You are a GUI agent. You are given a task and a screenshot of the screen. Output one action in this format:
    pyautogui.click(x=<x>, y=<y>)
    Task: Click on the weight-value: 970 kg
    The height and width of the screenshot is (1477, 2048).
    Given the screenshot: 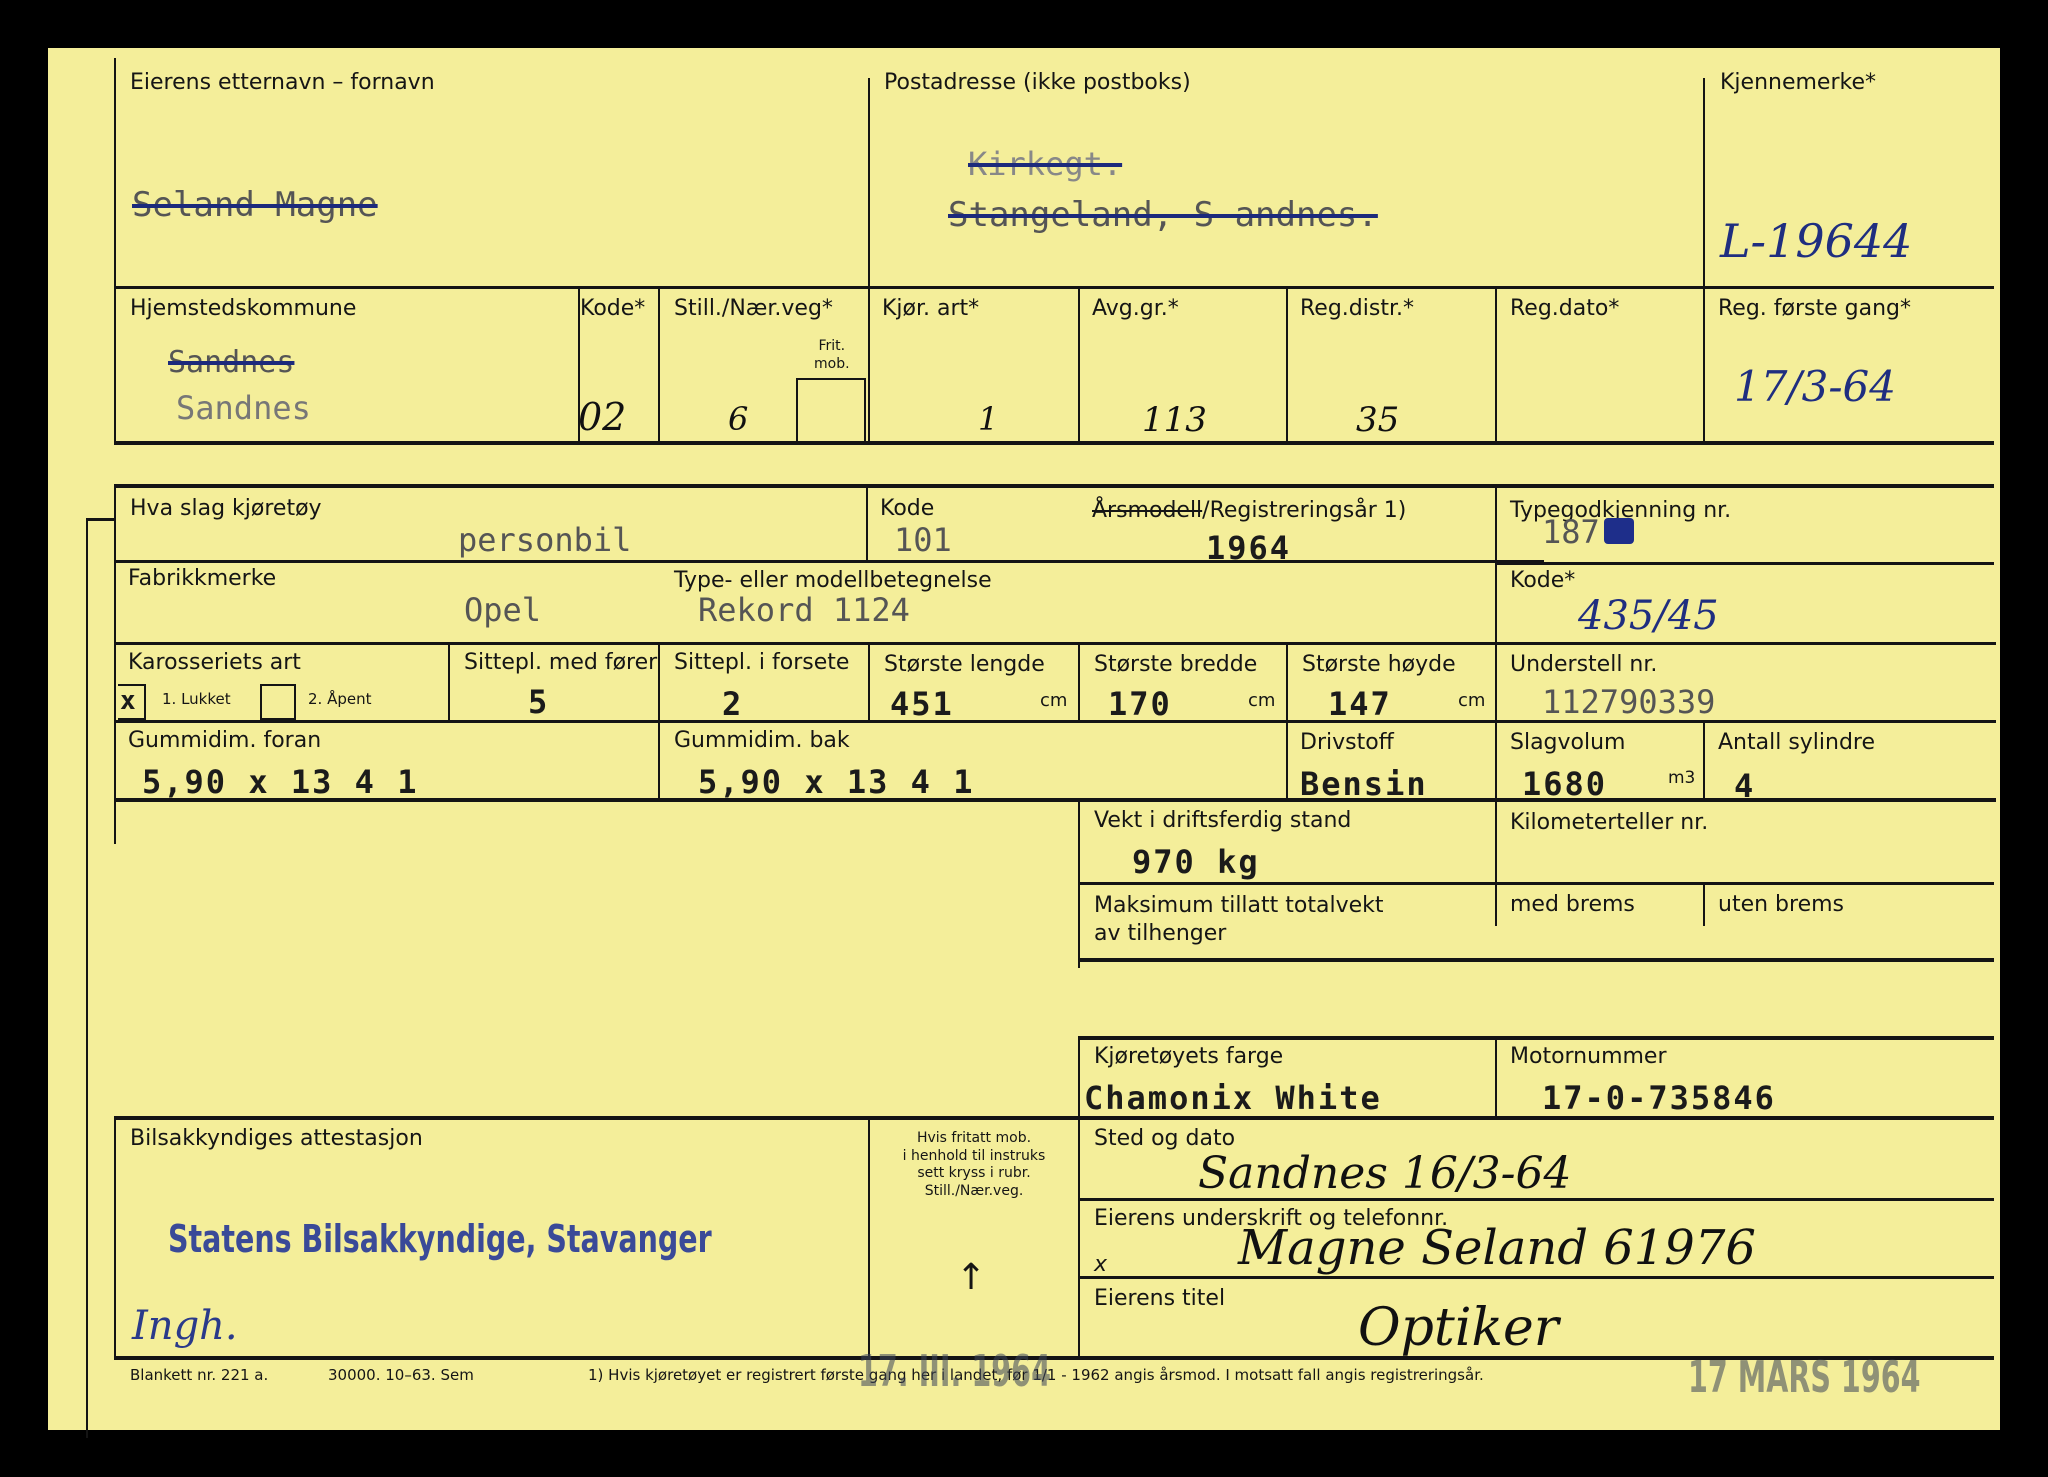 What is the action you would take?
    pyautogui.click(x=1196, y=862)
    